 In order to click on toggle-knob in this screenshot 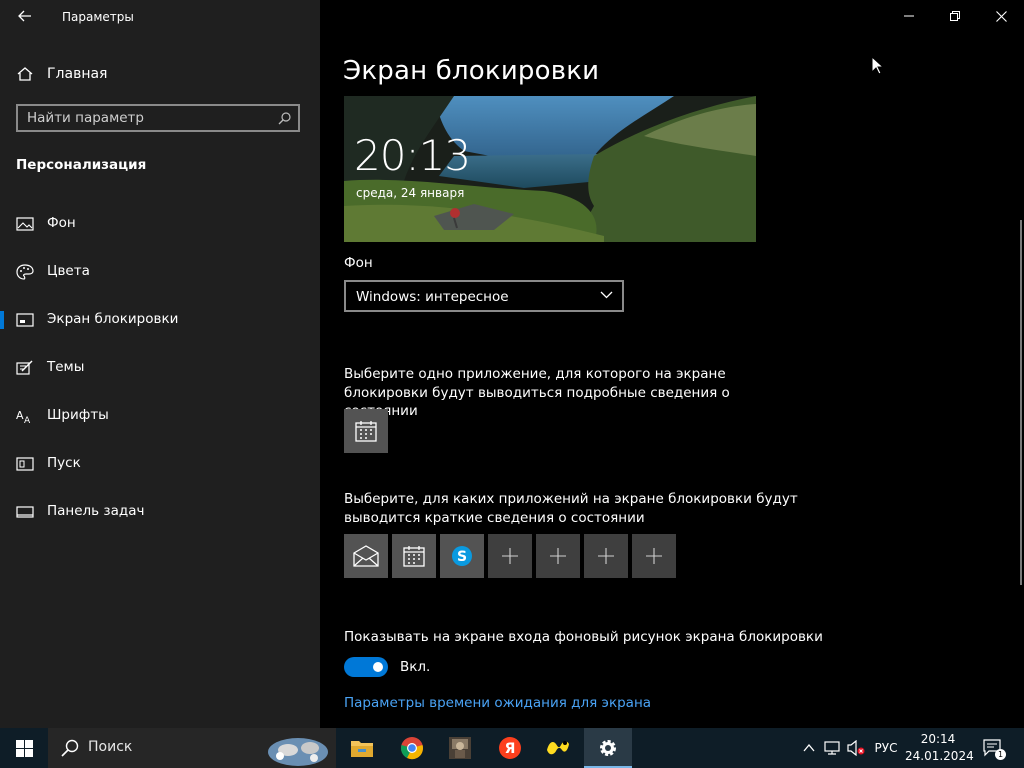, I will do `click(378, 667)`.